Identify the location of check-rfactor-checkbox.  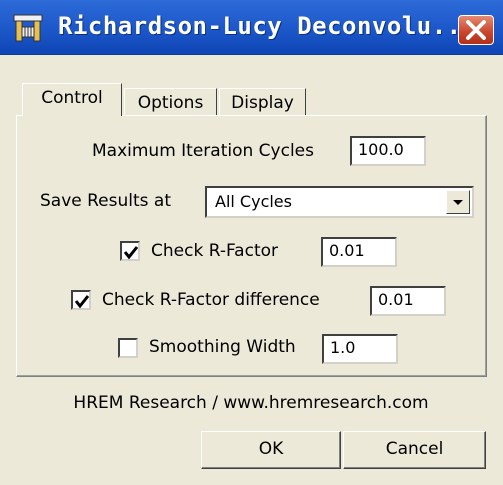
(130, 251).